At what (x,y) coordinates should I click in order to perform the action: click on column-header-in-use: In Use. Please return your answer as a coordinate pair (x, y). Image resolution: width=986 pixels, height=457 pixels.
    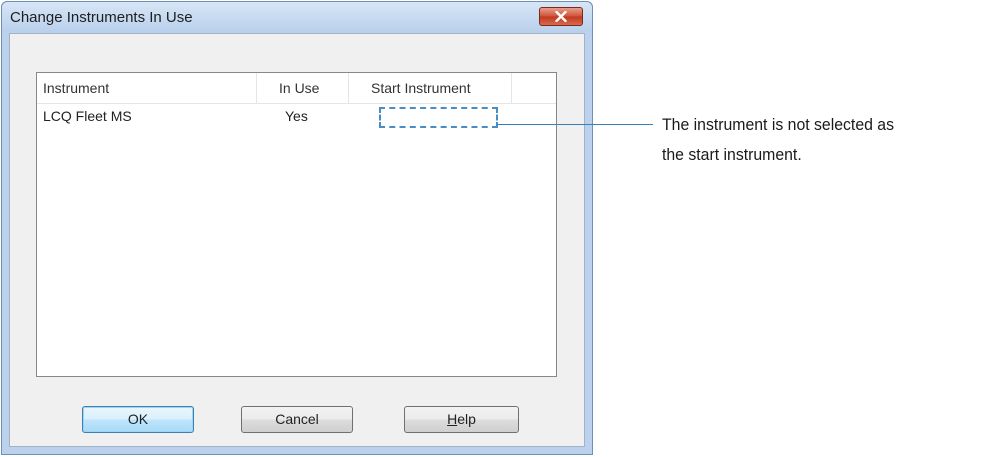
    Looking at the image, I should click on (303, 88).